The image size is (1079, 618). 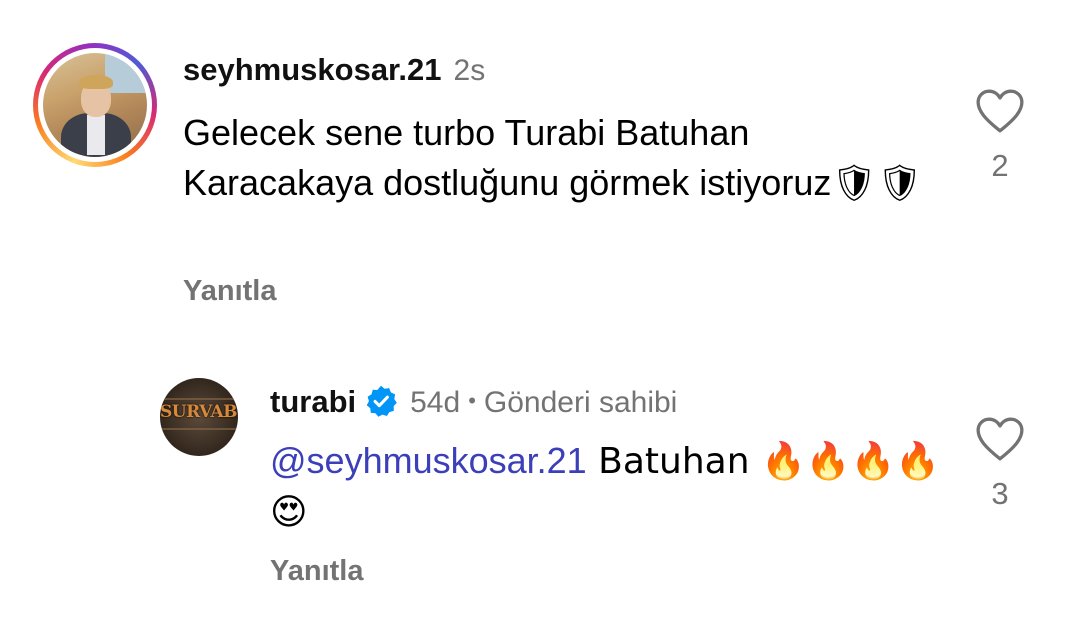 What do you see at coordinates (580, 402) in the screenshot?
I see `post-owner-label: Gönderi sahibi` at bounding box center [580, 402].